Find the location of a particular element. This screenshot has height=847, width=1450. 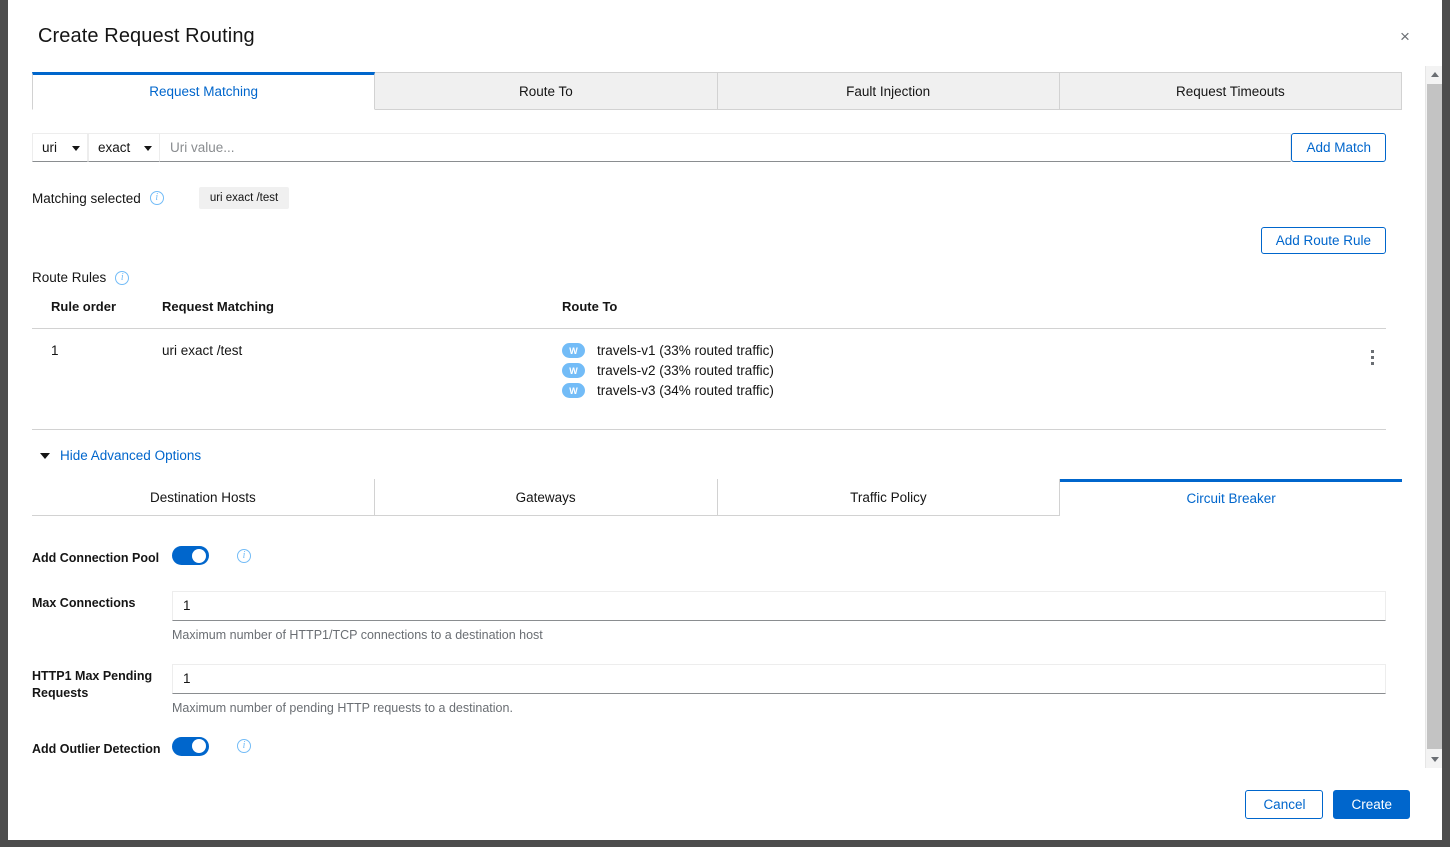

column-header-actions is located at coordinates (1356, 314).